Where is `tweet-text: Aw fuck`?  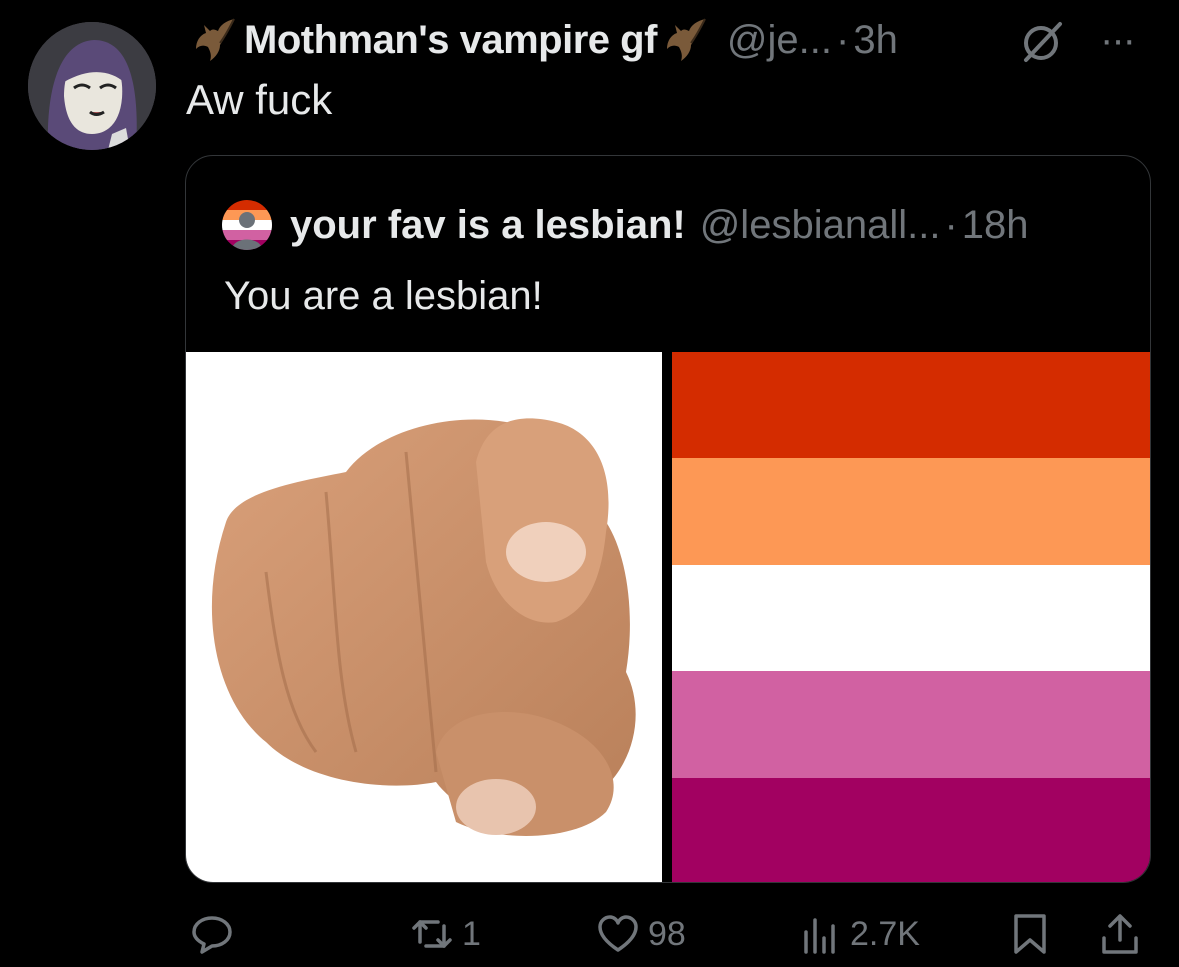 tweet-text: Aw fuck is located at coordinates (259, 99).